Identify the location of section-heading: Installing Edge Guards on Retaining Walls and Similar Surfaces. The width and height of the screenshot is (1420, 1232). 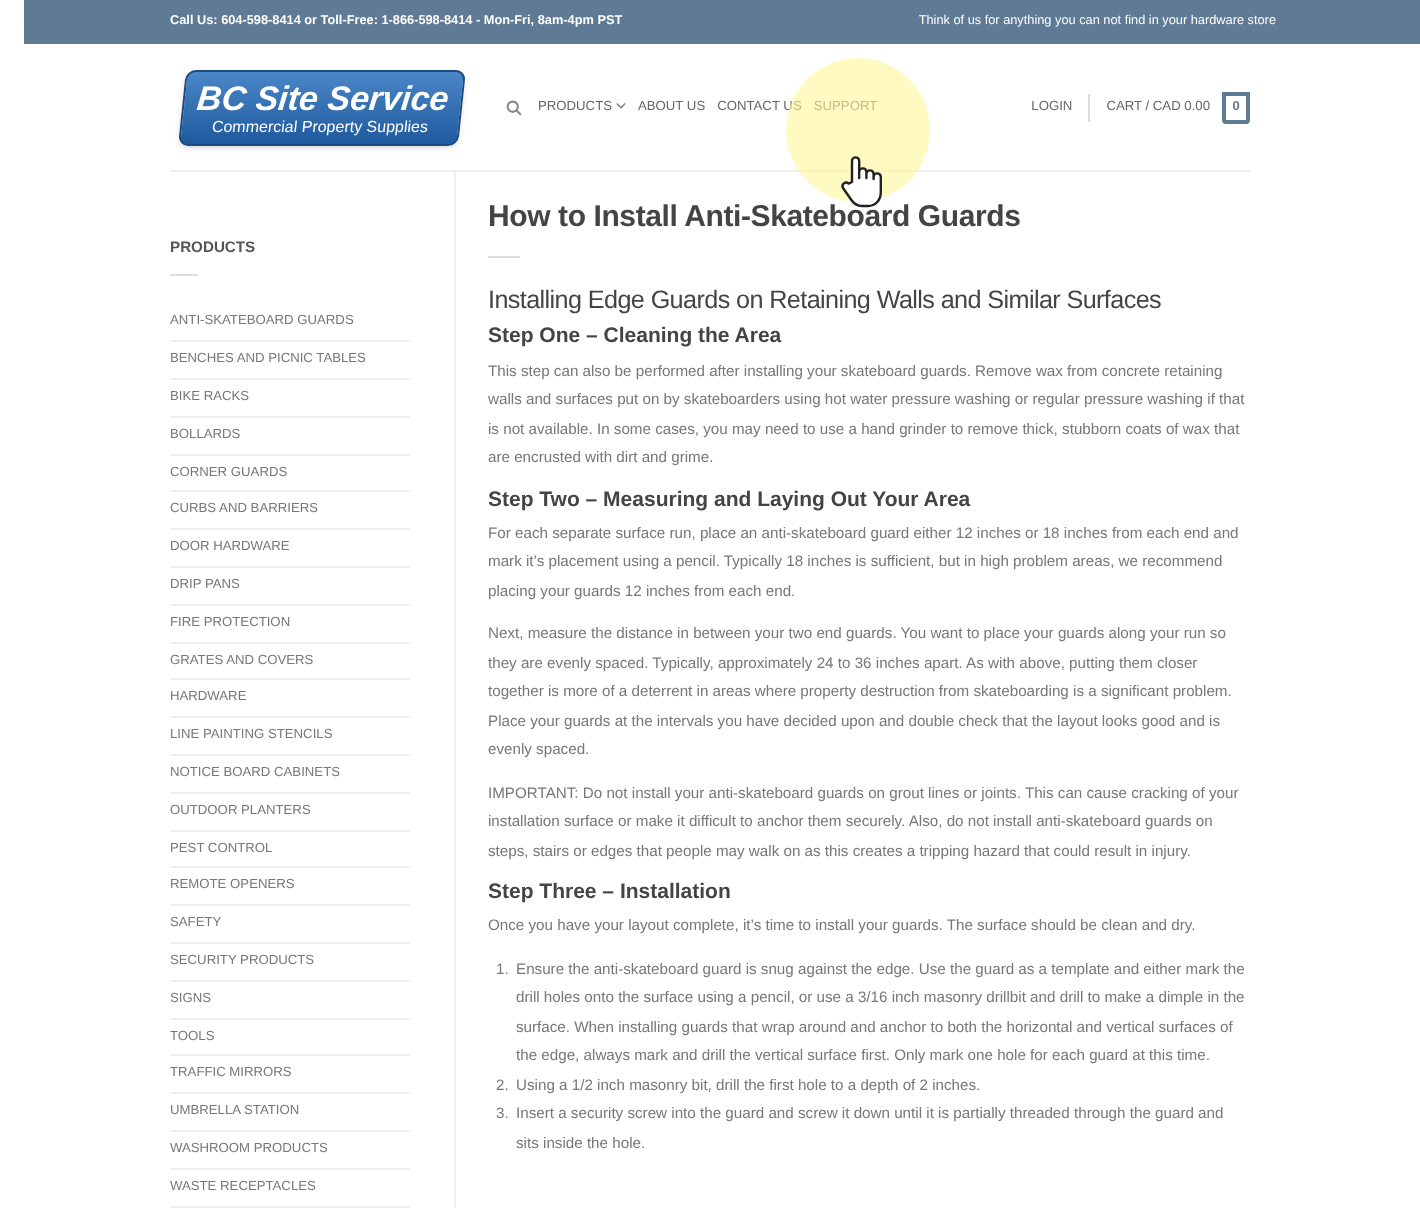
(826, 301).